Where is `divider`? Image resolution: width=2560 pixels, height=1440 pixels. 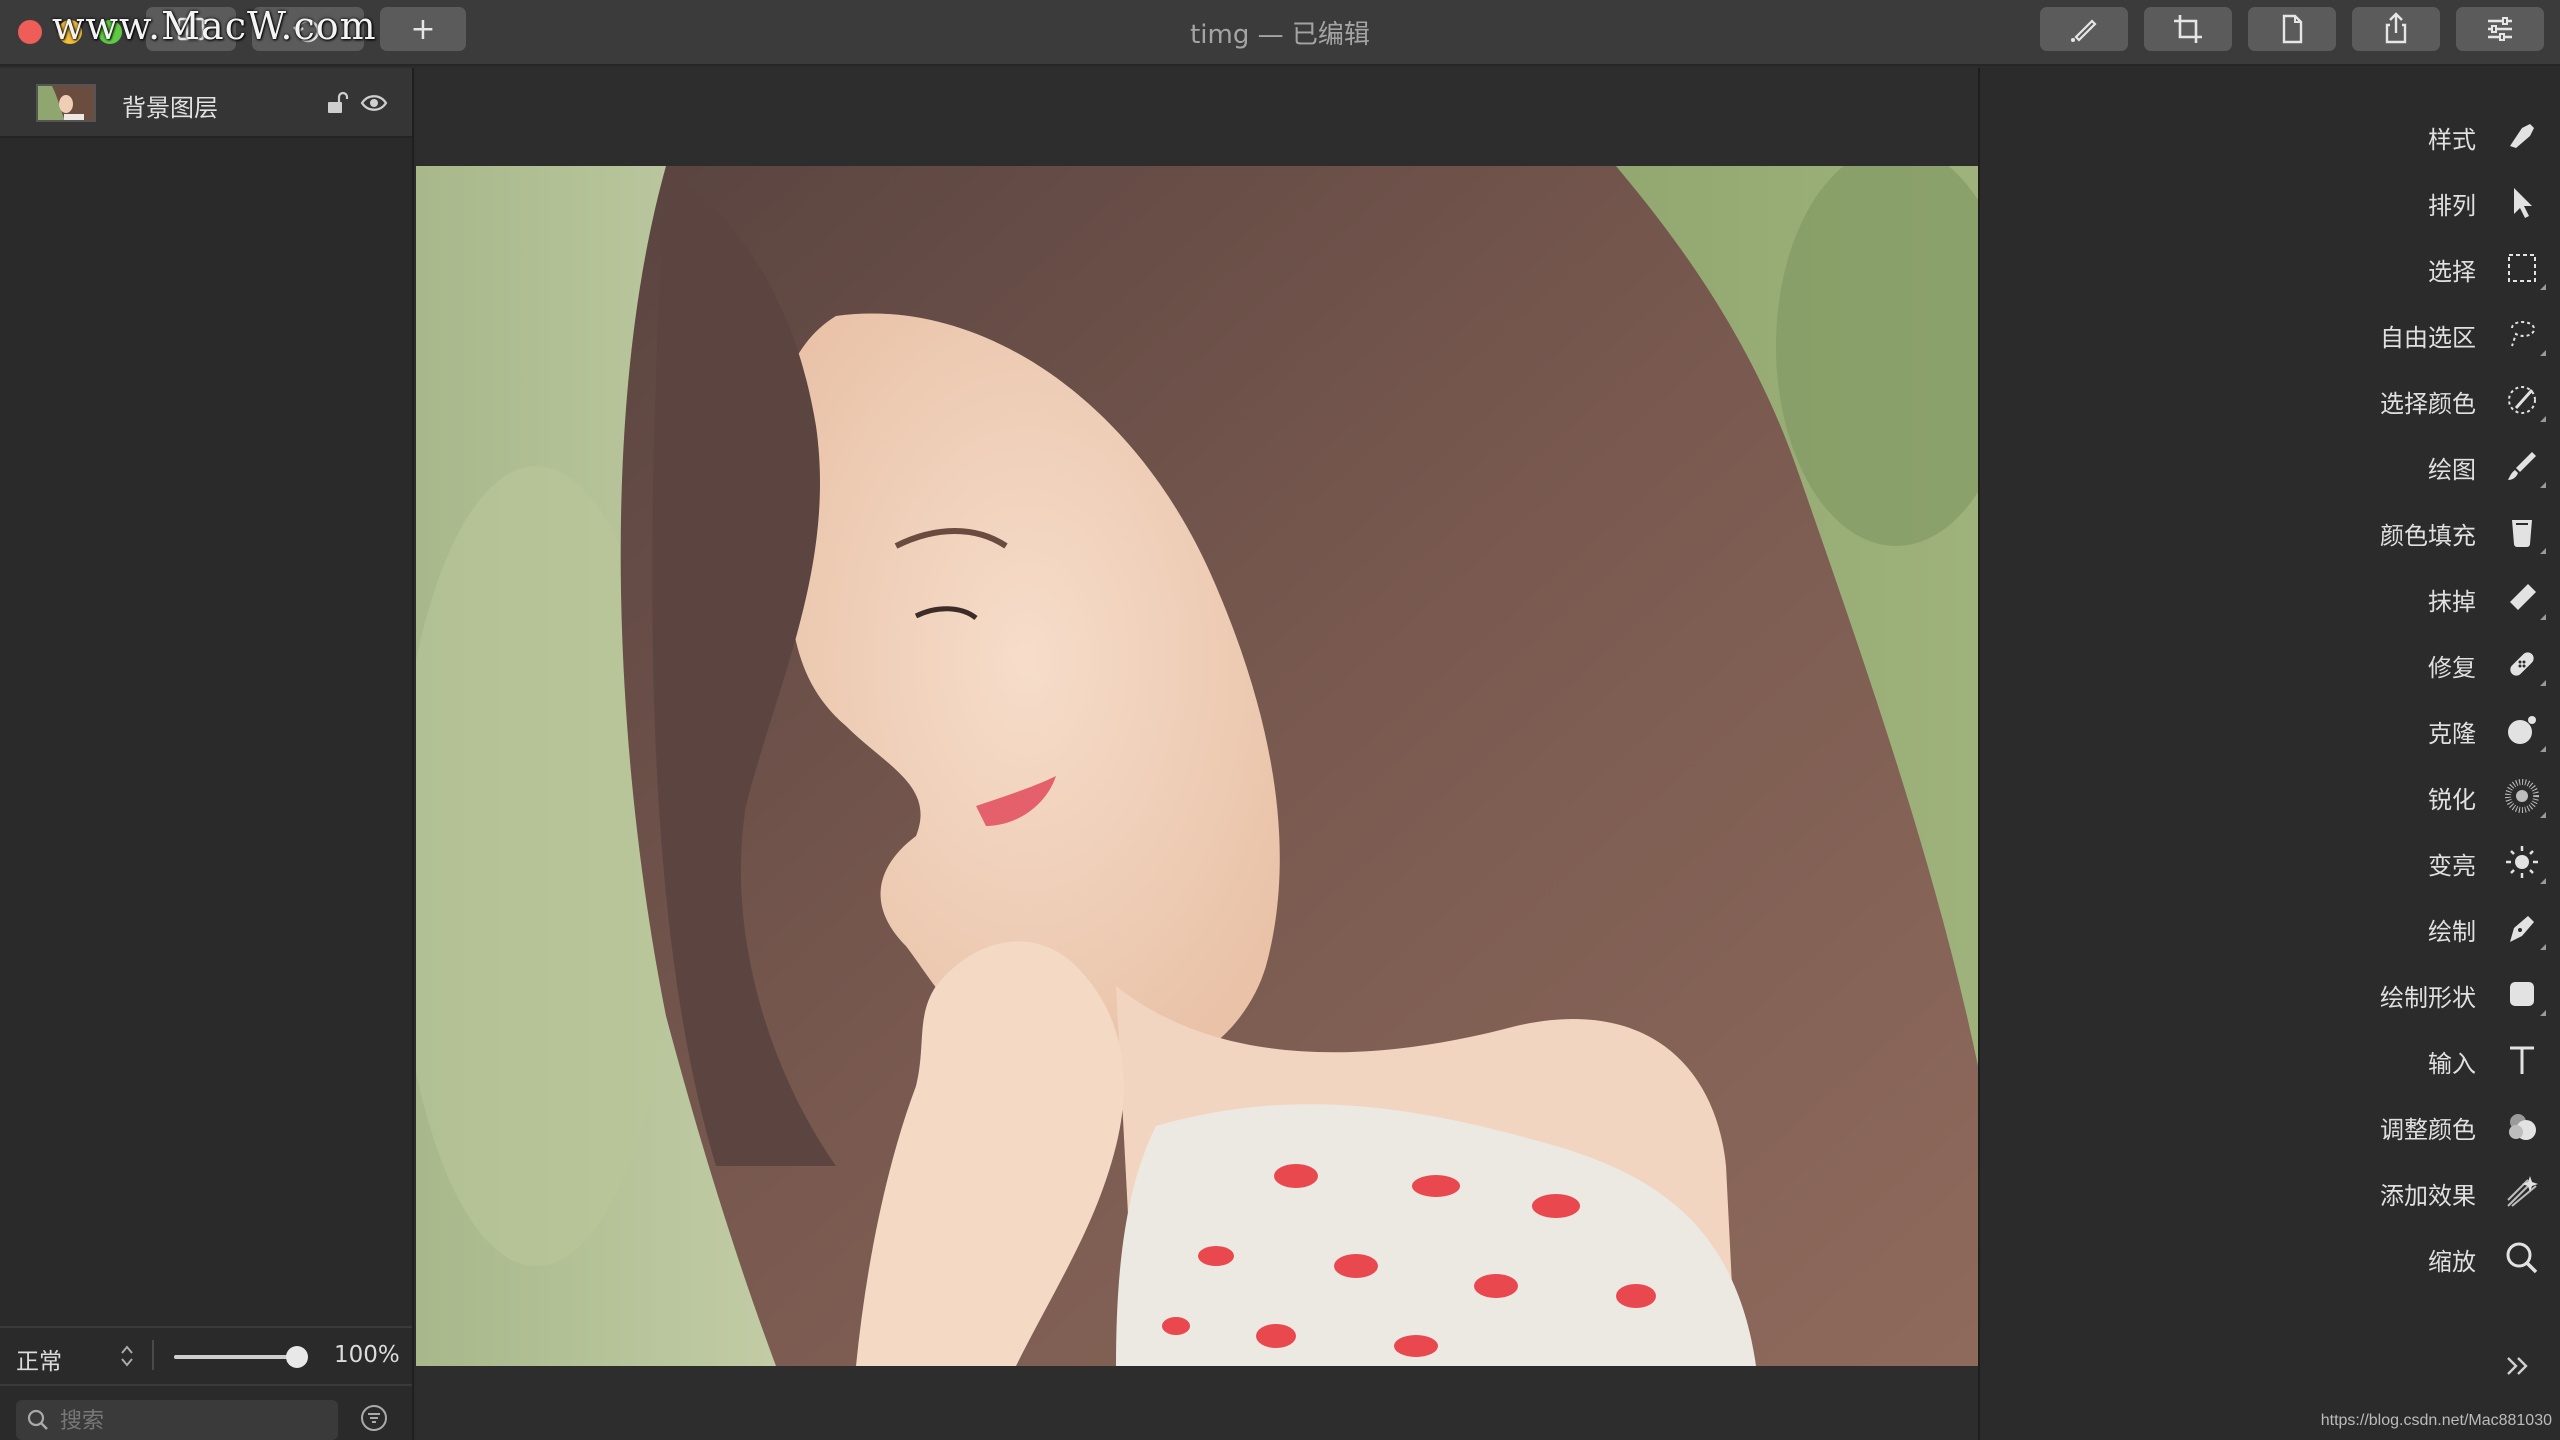
divider is located at coordinates (153, 1355).